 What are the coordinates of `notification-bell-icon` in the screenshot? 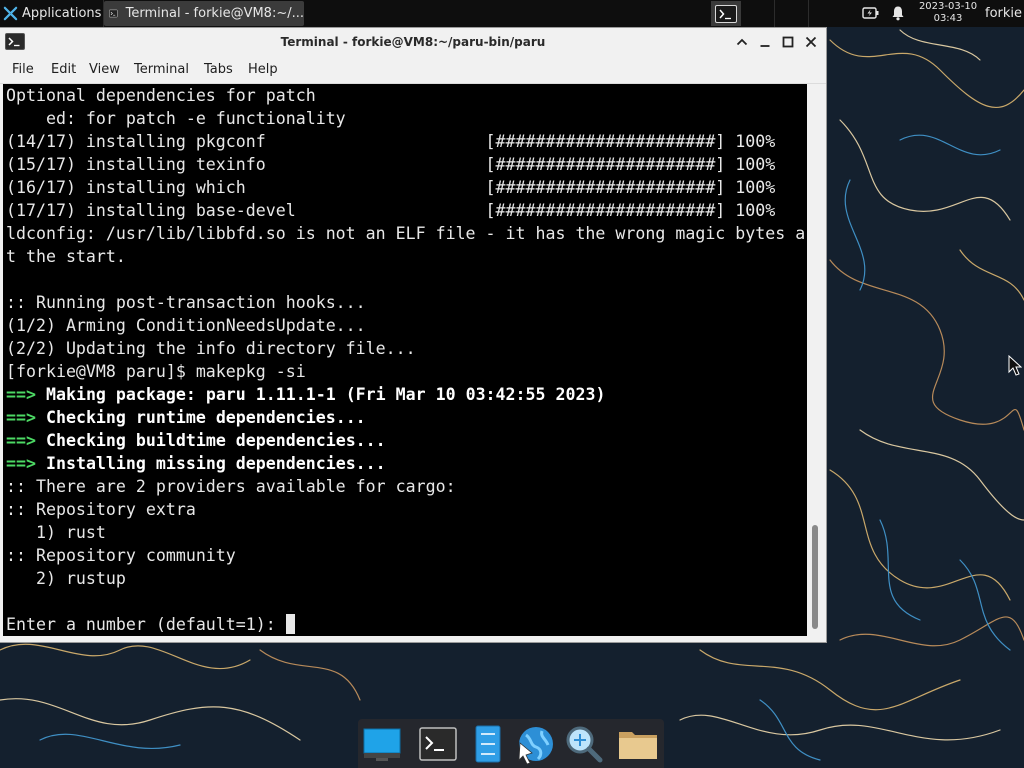 It's located at (898, 13).